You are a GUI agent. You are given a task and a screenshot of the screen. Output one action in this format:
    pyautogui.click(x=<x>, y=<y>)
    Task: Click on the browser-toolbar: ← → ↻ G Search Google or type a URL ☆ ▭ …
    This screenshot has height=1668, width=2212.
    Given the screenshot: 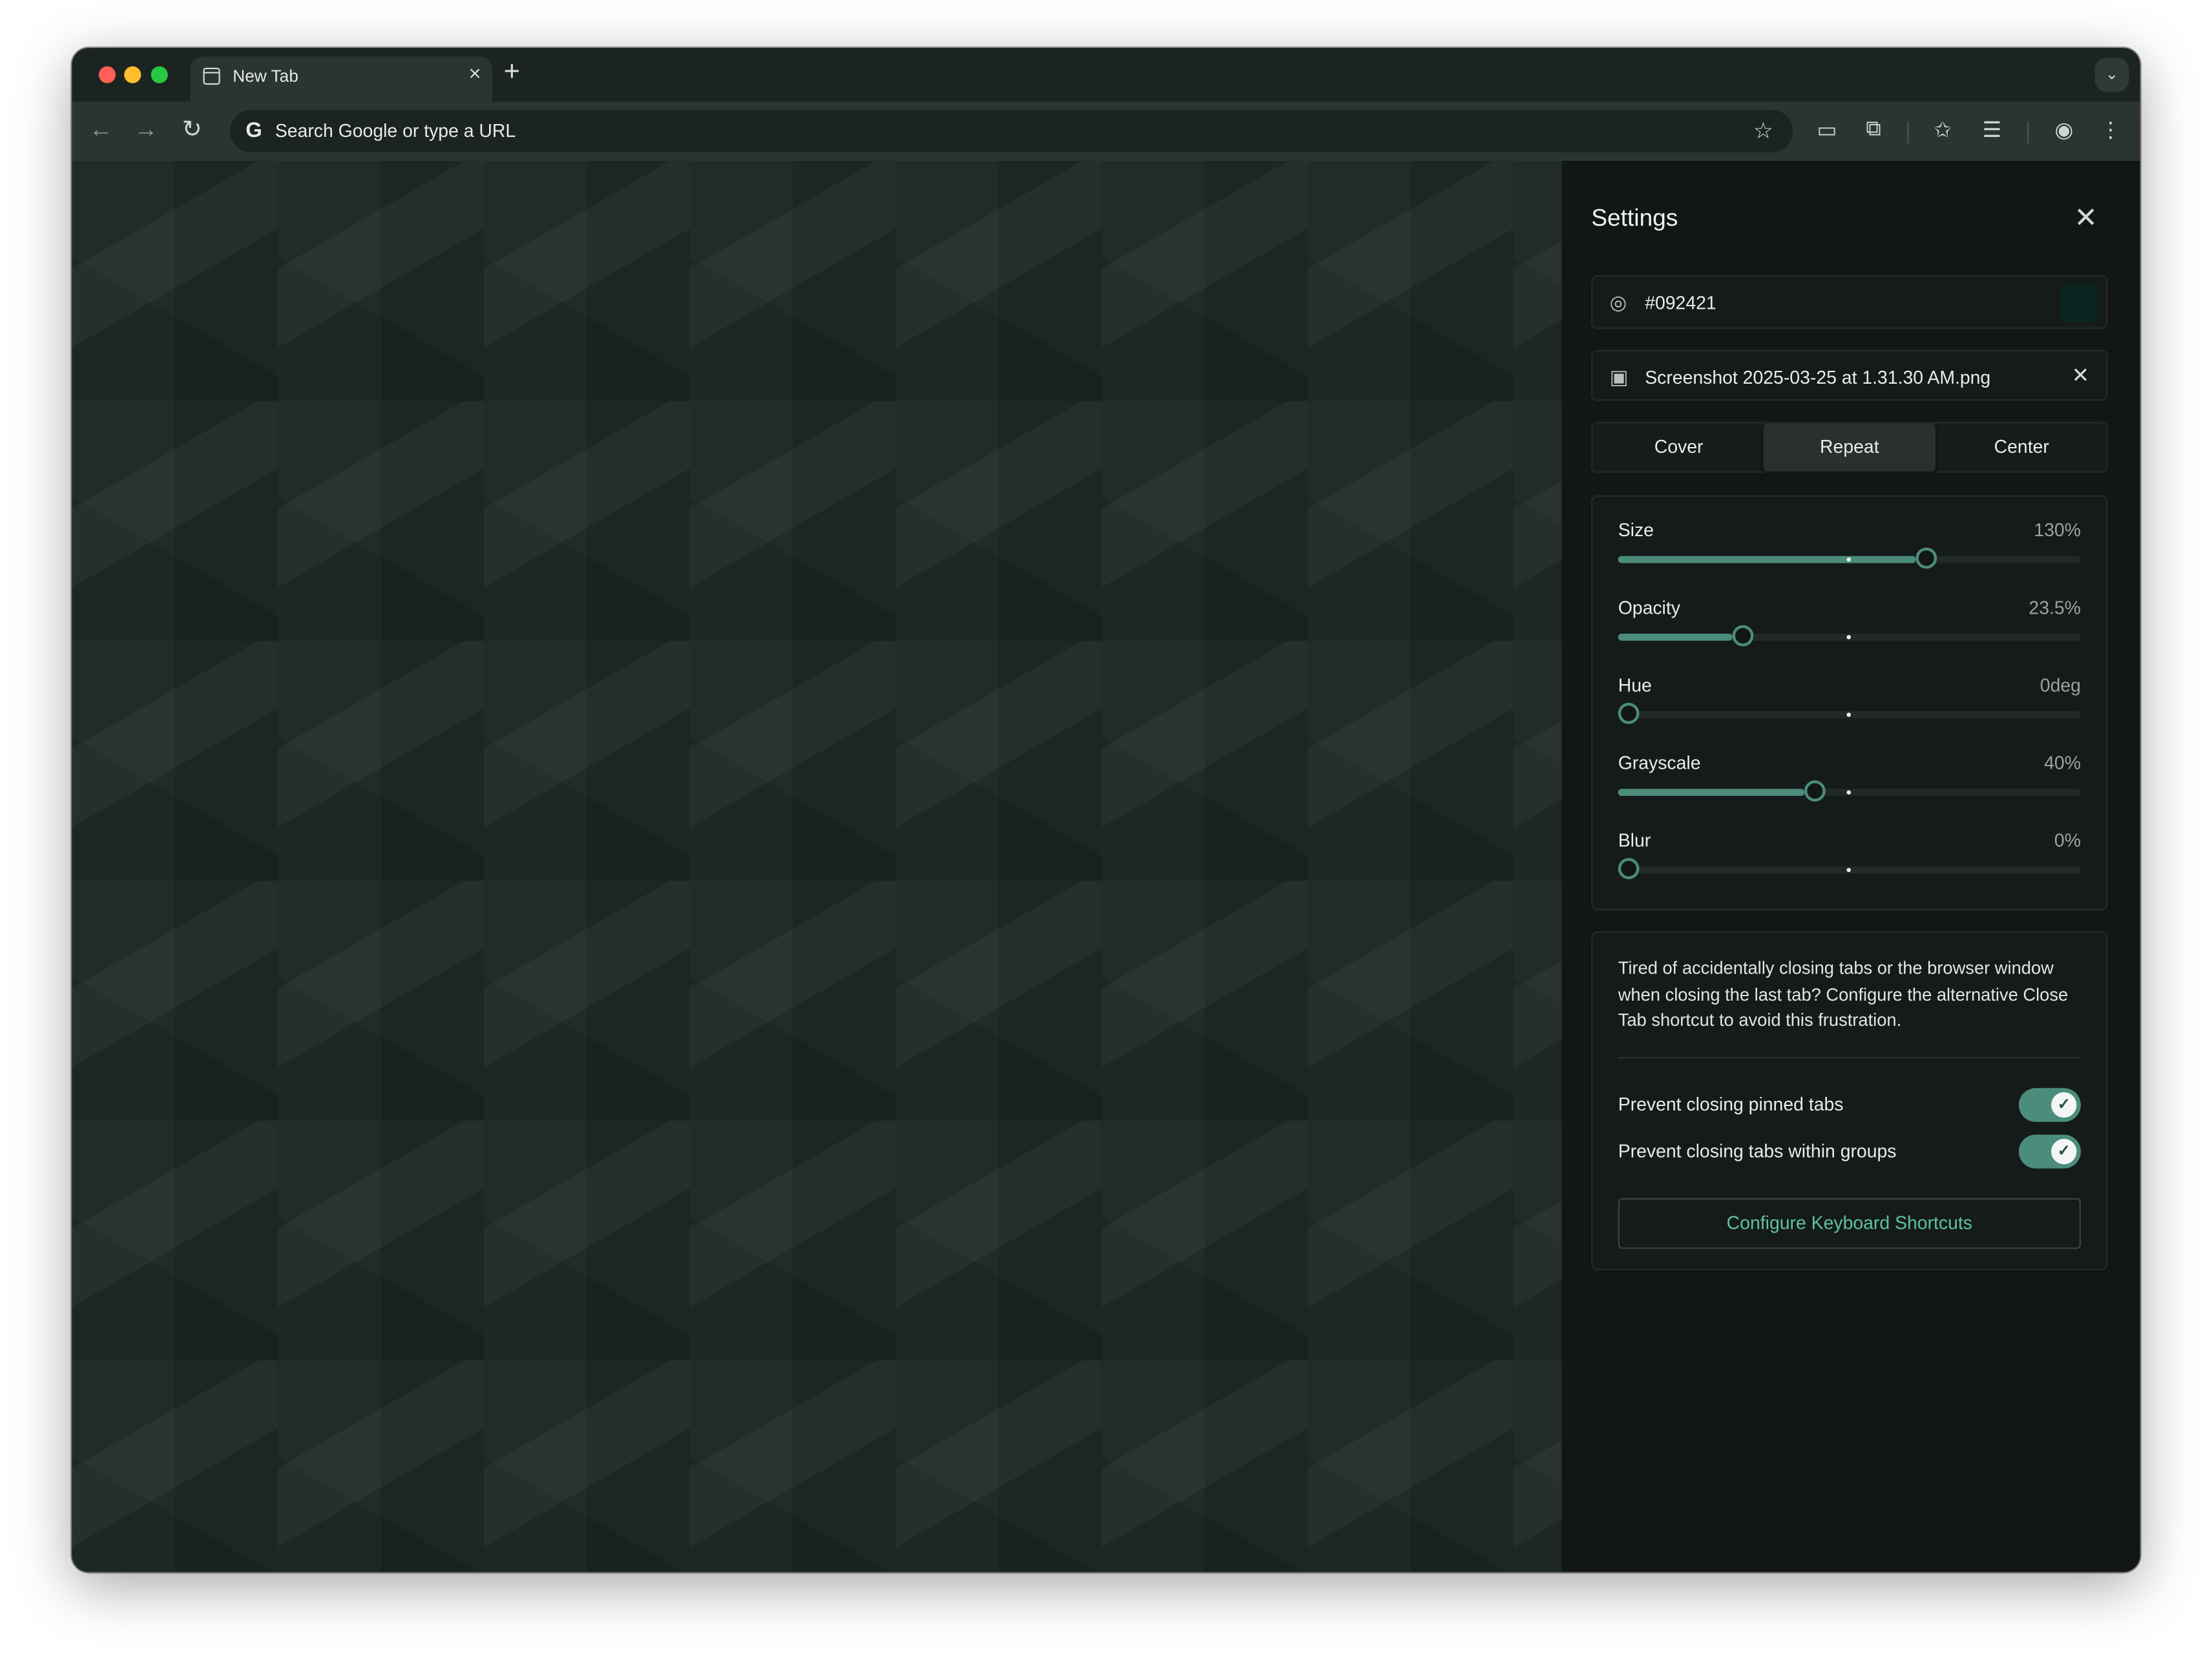 What is the action you would take?
    pyautogui.click(x=1106, y=132)
    